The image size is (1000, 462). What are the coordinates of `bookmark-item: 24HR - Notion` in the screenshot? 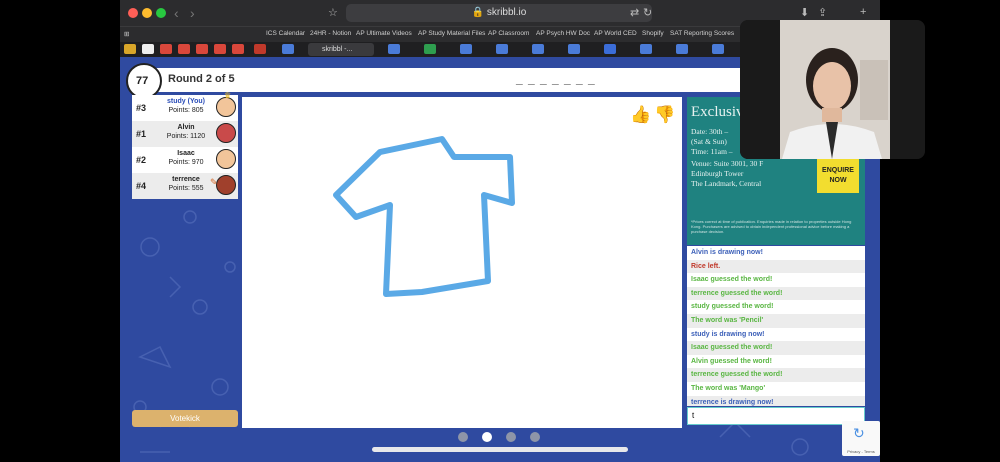 It's located at (330, 33).